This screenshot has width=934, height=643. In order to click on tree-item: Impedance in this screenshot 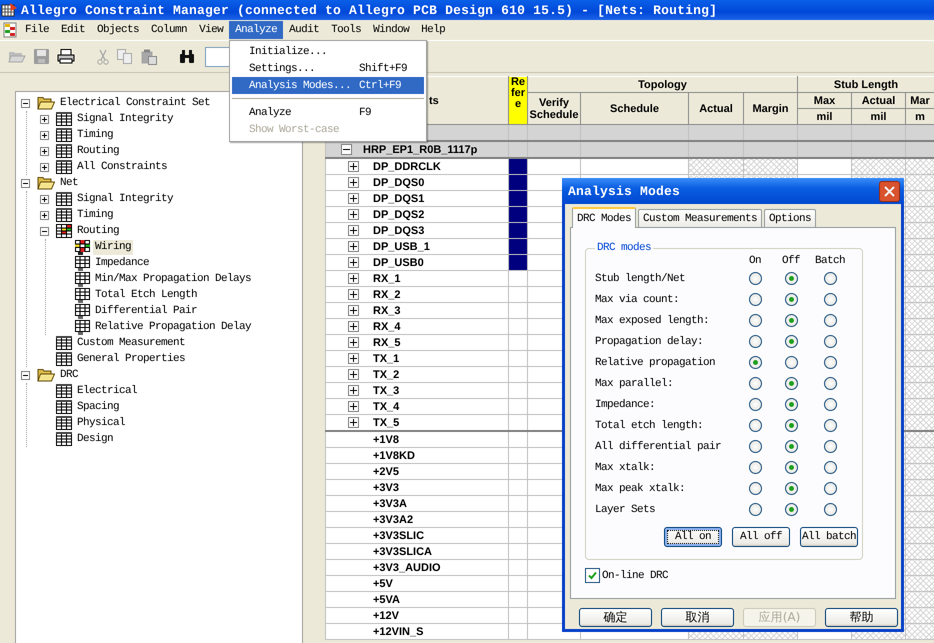, I will do `click(122, 263)`.